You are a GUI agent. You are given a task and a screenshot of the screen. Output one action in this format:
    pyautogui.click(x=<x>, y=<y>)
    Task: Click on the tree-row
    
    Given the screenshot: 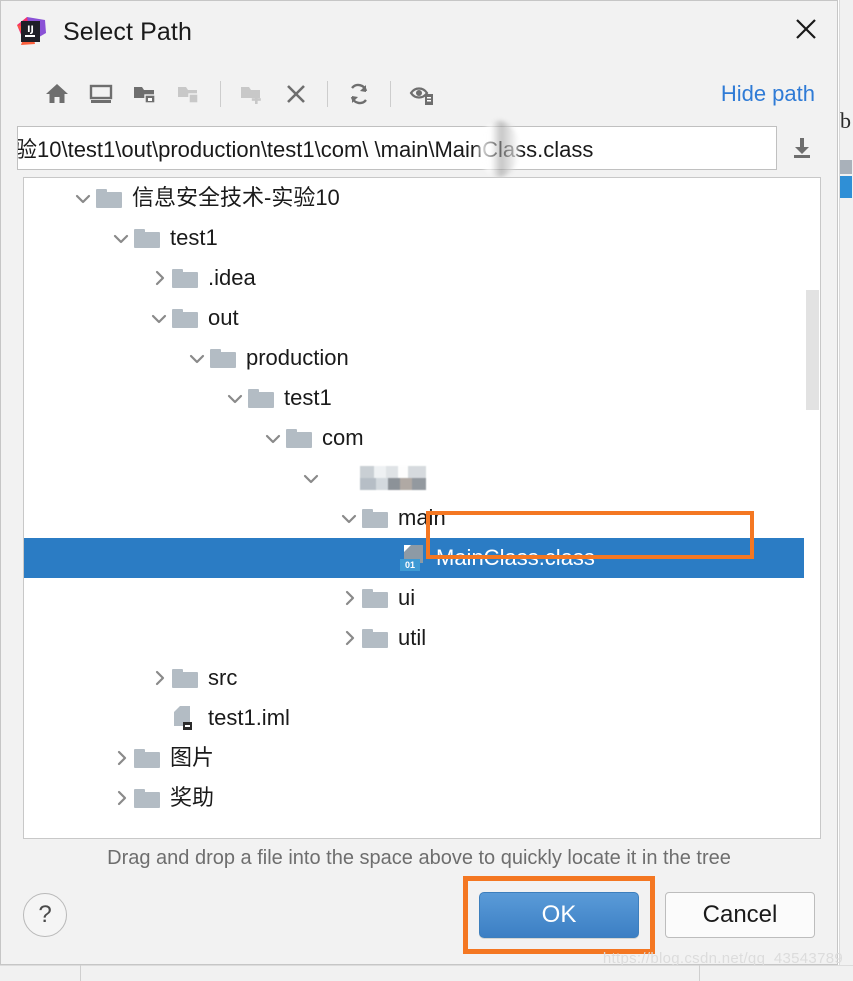 What is the action you would take?
    pyautogui.click(x=422, y=478)
    